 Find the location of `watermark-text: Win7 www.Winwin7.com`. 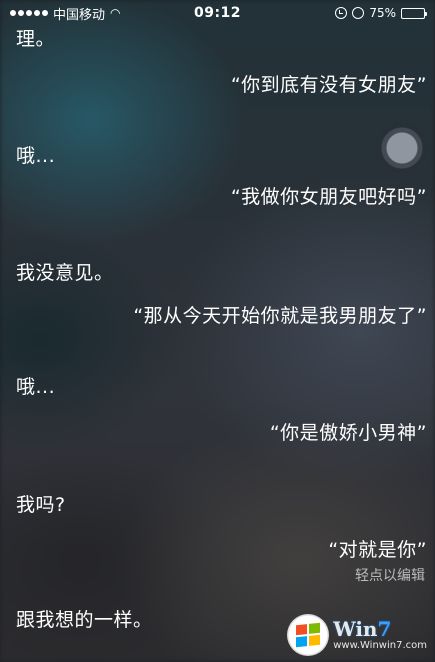

watermark-text: Win7 www.Winwin7.com is located at coordinates (380, 635).